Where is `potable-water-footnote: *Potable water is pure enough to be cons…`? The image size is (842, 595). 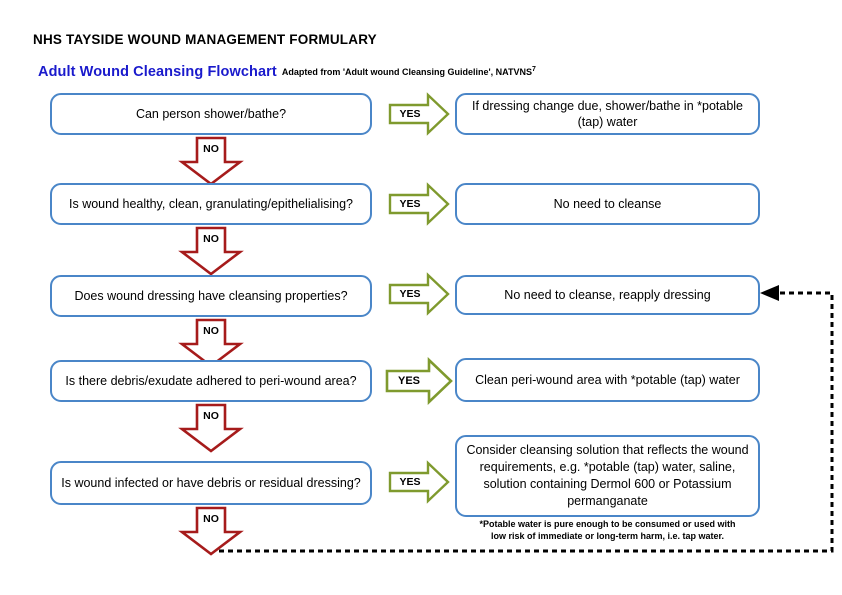 potable-water-footnote: *Potable water is pure enough to be cons… is located at coordinates (607, 530).